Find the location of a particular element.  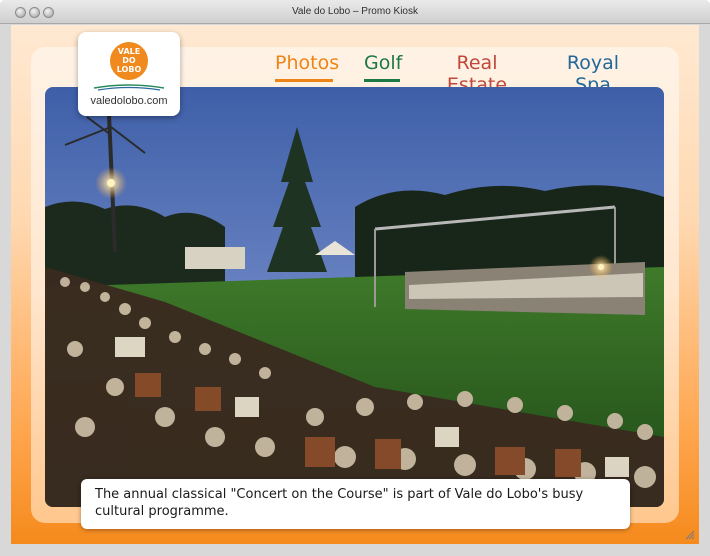

vale-do-lobo-logo: VALE DO LOBO is located at coordinates (129, 61).